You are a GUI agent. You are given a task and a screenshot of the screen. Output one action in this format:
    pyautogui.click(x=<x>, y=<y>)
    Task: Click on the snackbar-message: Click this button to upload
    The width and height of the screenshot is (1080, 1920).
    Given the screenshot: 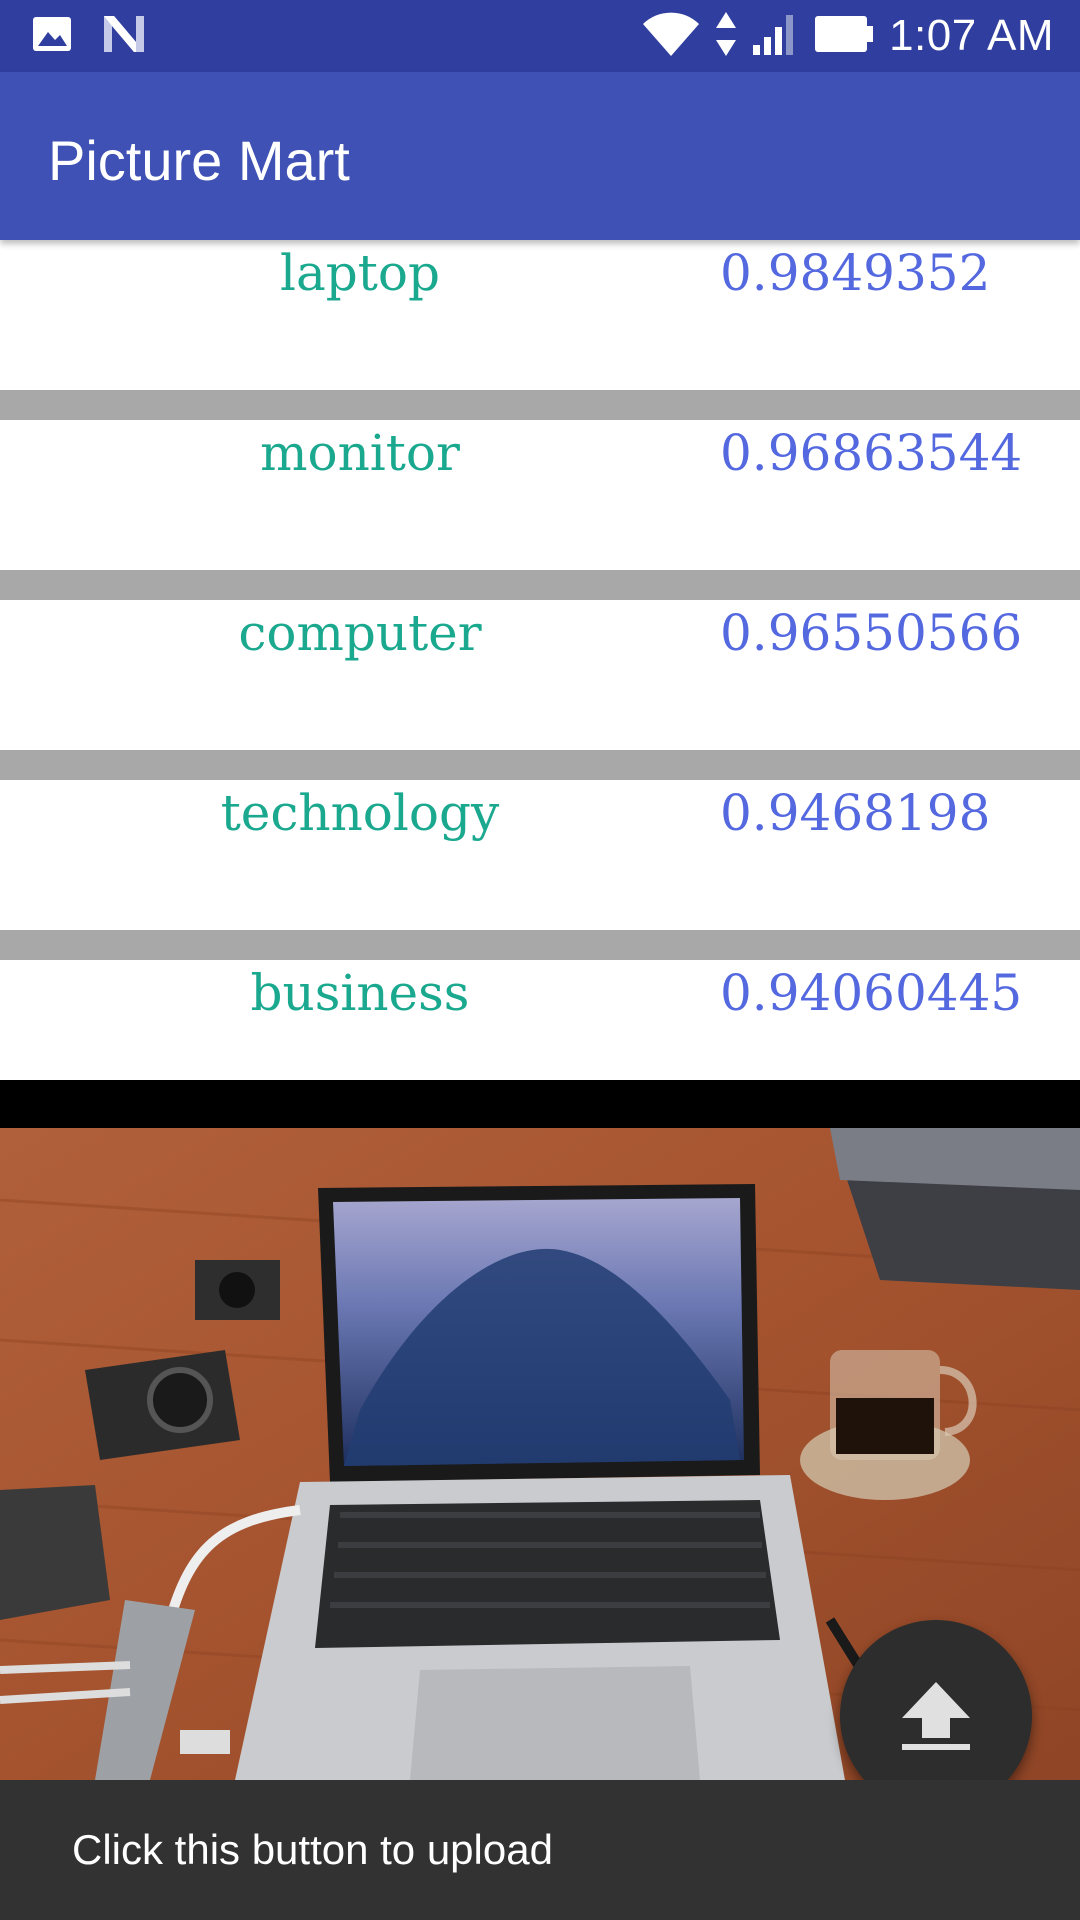 What is the action you would take?
    pyautogui.click(x=312, y=1849)
    